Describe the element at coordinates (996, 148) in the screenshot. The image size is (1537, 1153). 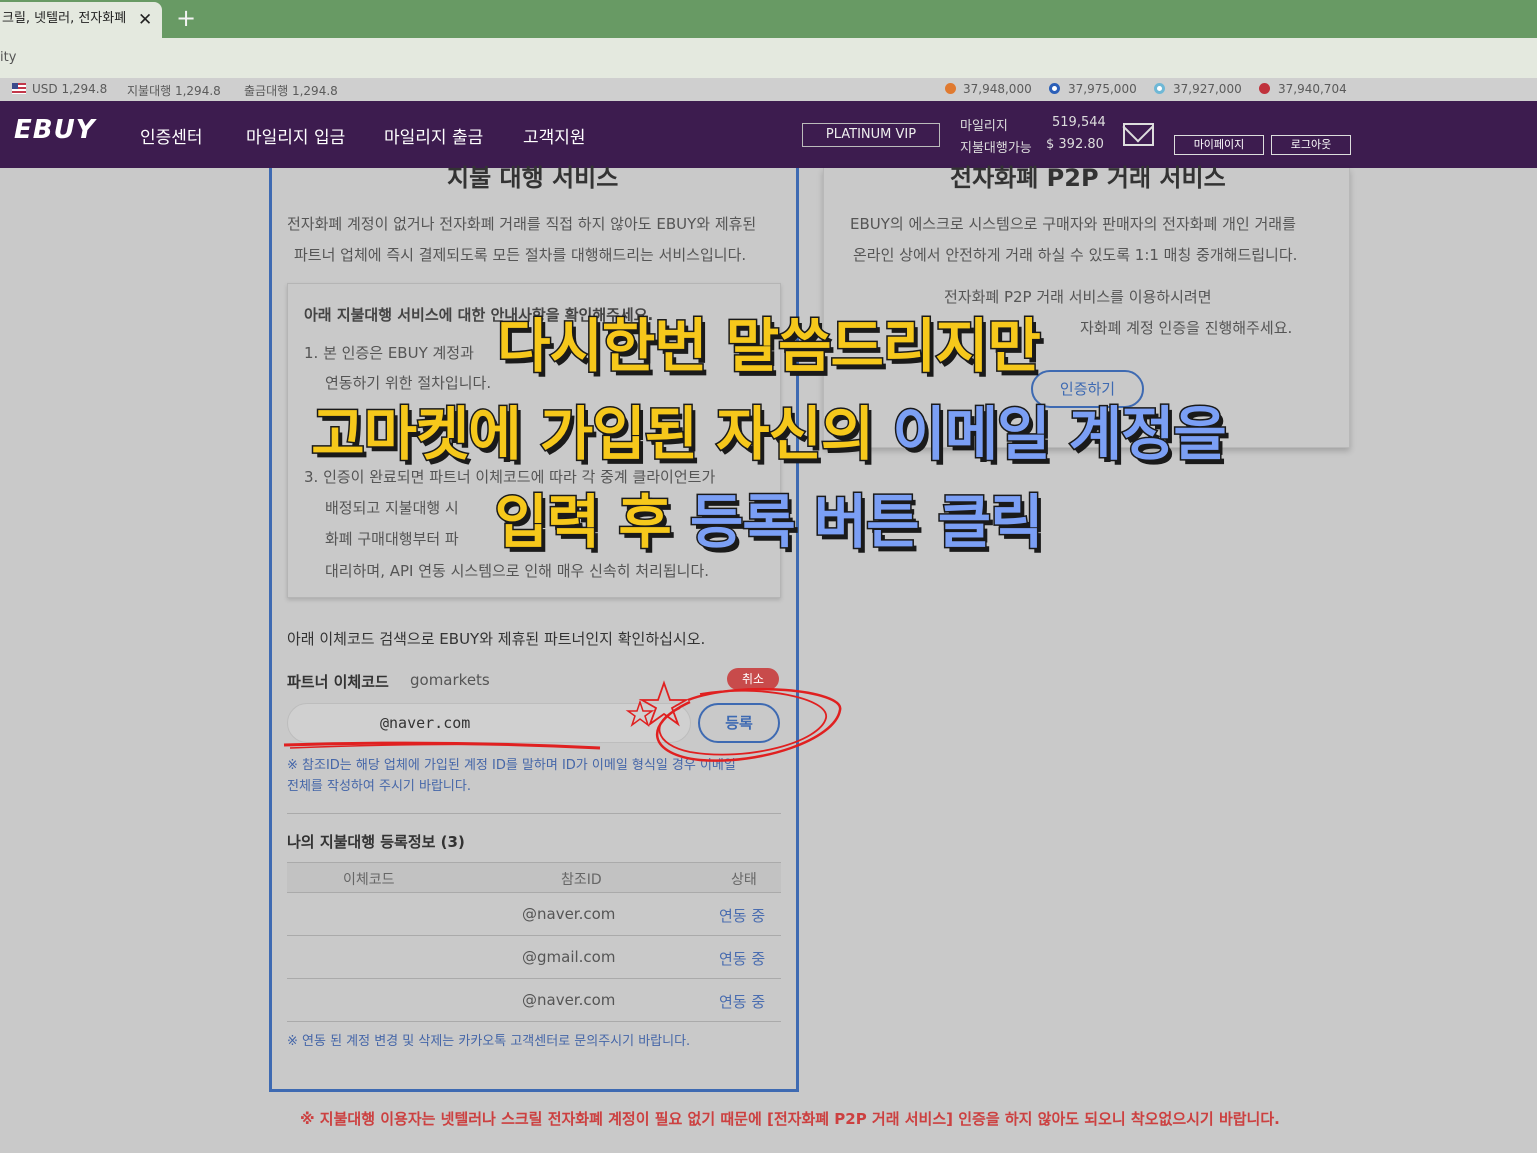
I see `pay-available-label: 지불대행가능` at that location.